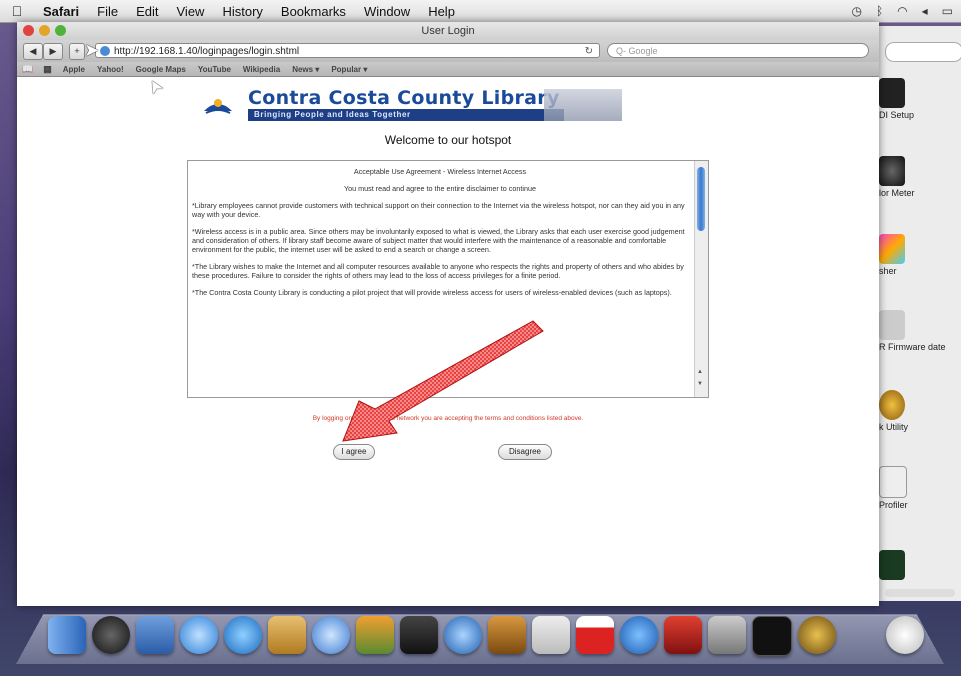 The width and height of the screenshot is (961, 676). What do you see at coordinates (772, 636) in the screenshot?
I see `terminal-icon` at bounding box center [772, 636].